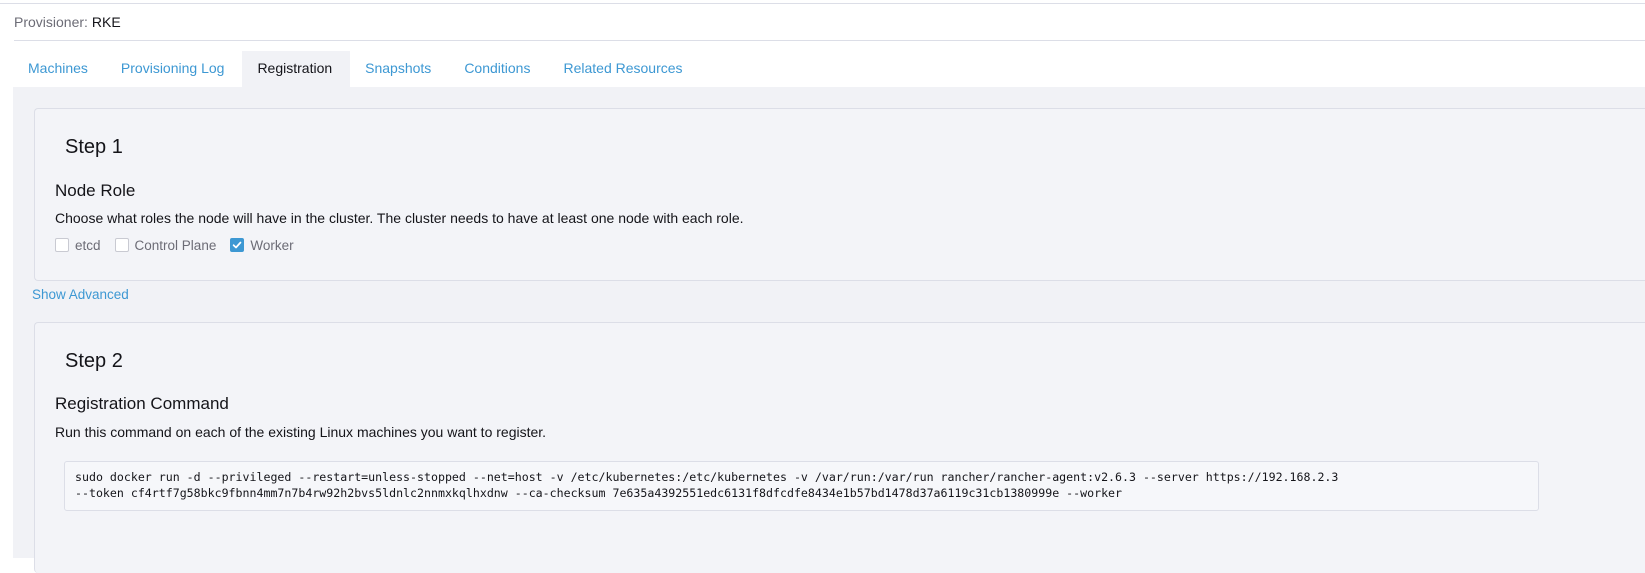 This screenshot has width=1645, height=573. I want to click on control-plane-checkbox, so click(121, 245).